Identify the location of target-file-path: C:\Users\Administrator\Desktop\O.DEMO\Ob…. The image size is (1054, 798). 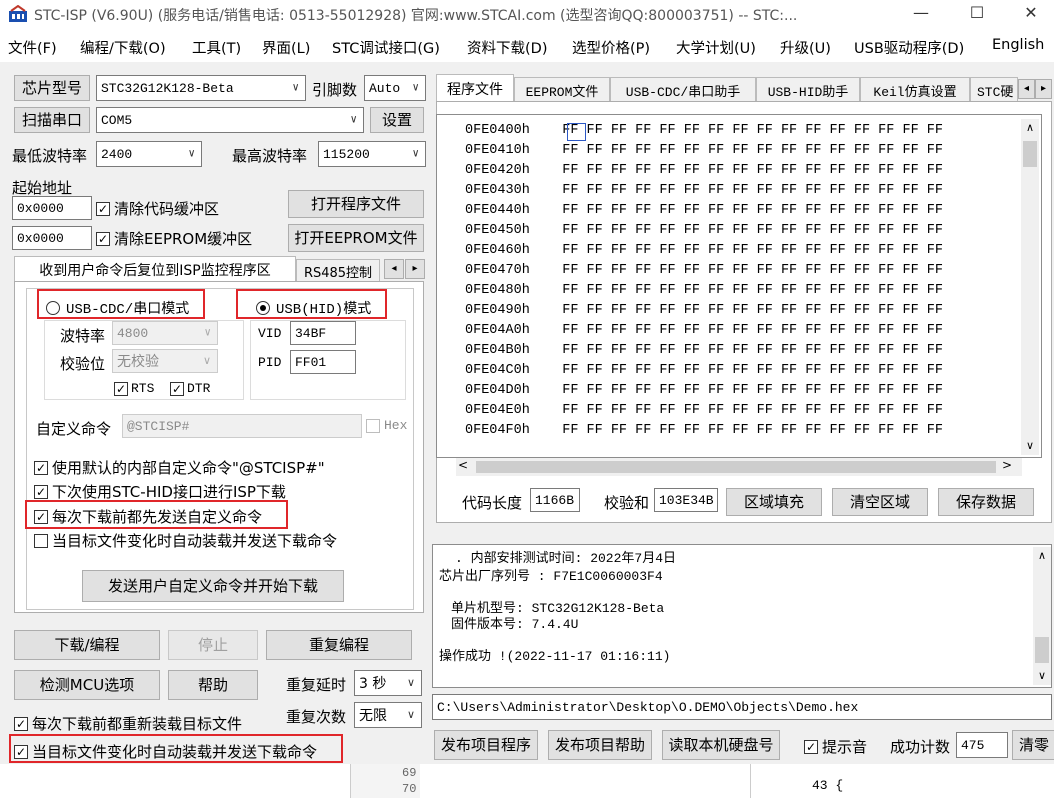
(742, 707).